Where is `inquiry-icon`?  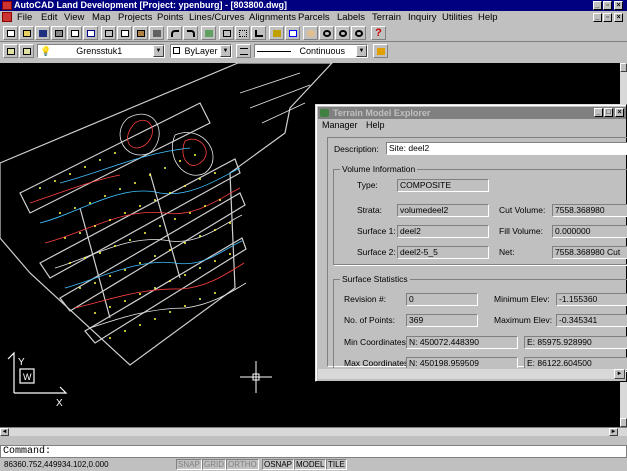 inquiry-icon is located at coordinates (292, 33).